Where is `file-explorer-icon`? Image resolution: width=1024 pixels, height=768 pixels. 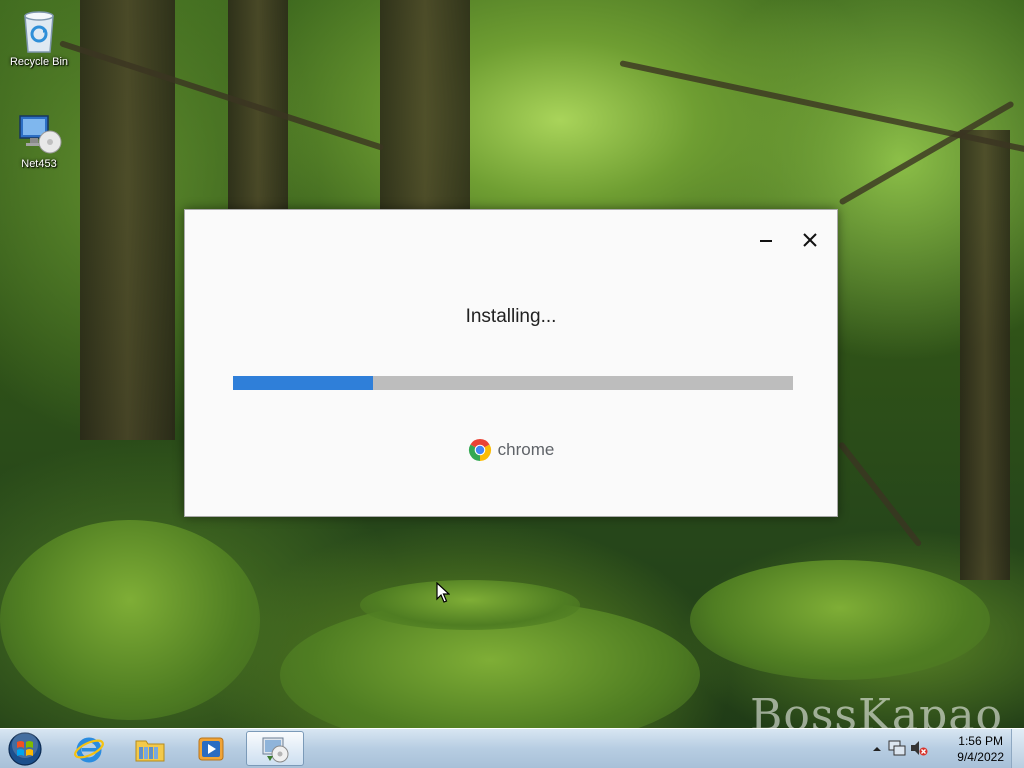 file-explorer-icon is located at coordinates (150, 750).